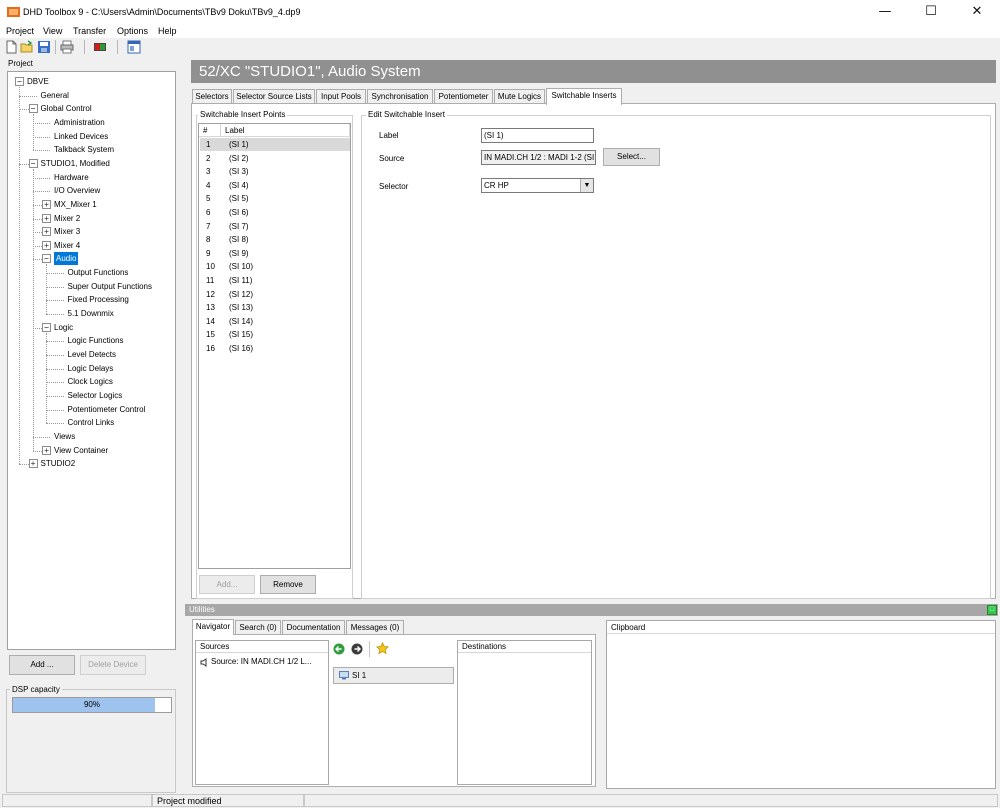  I want to click on list-item: 7 (SI 7), so click(275, 226).